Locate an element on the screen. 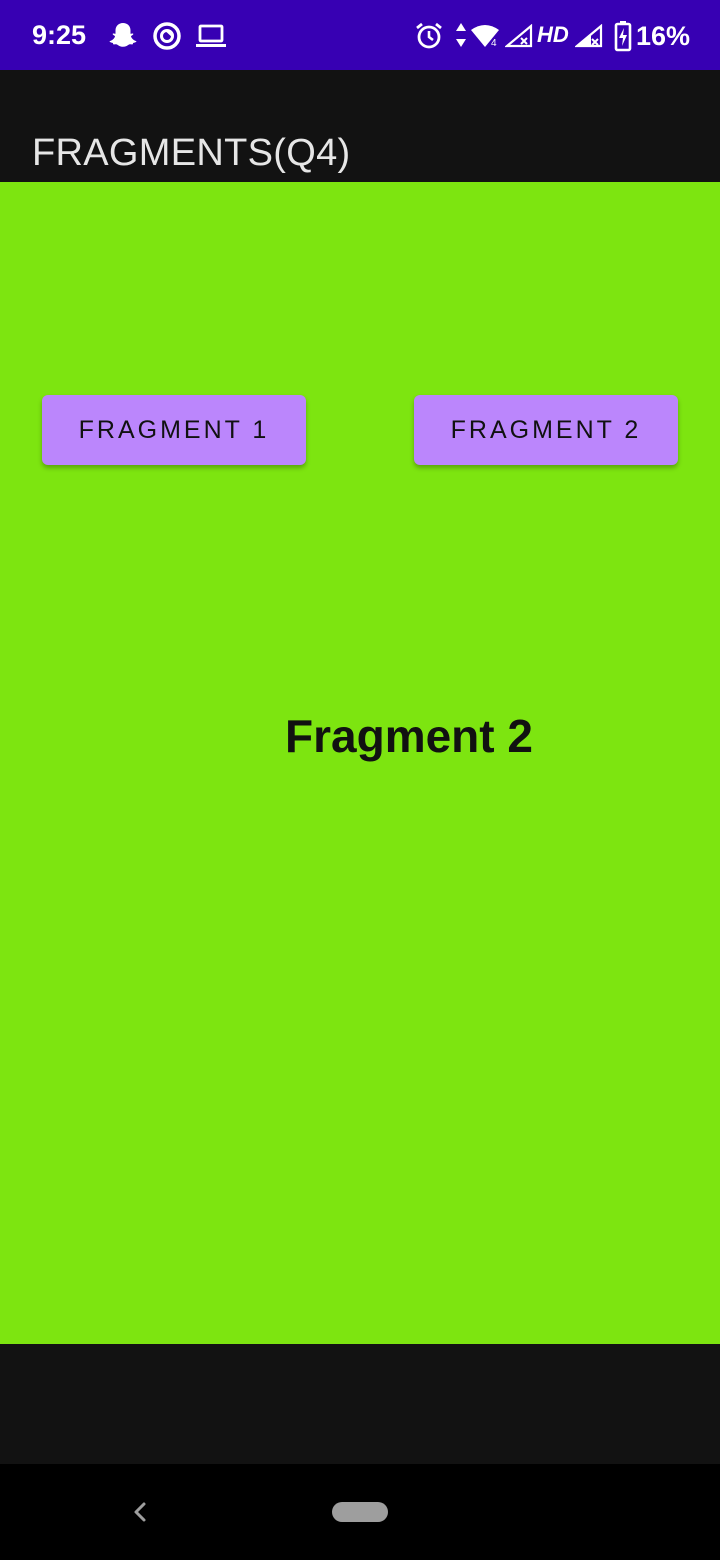 The image size is (720, 1560). status-time: 9:25 is located at coordinates (59, 35).